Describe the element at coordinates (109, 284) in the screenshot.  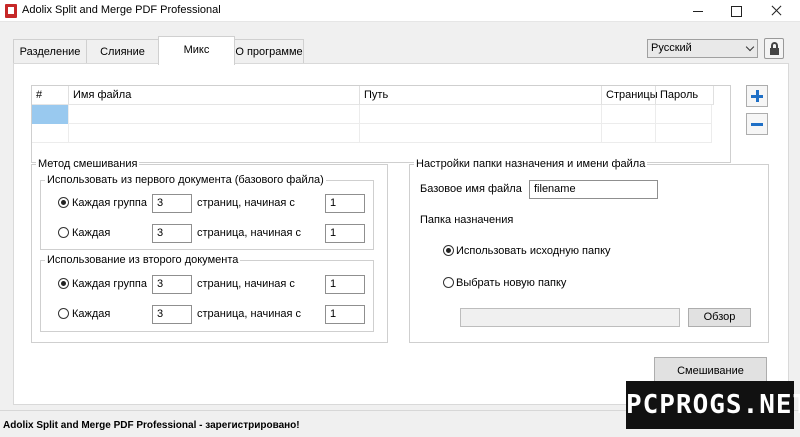
I see `second-each-group-label: Каждая группа` at that location.